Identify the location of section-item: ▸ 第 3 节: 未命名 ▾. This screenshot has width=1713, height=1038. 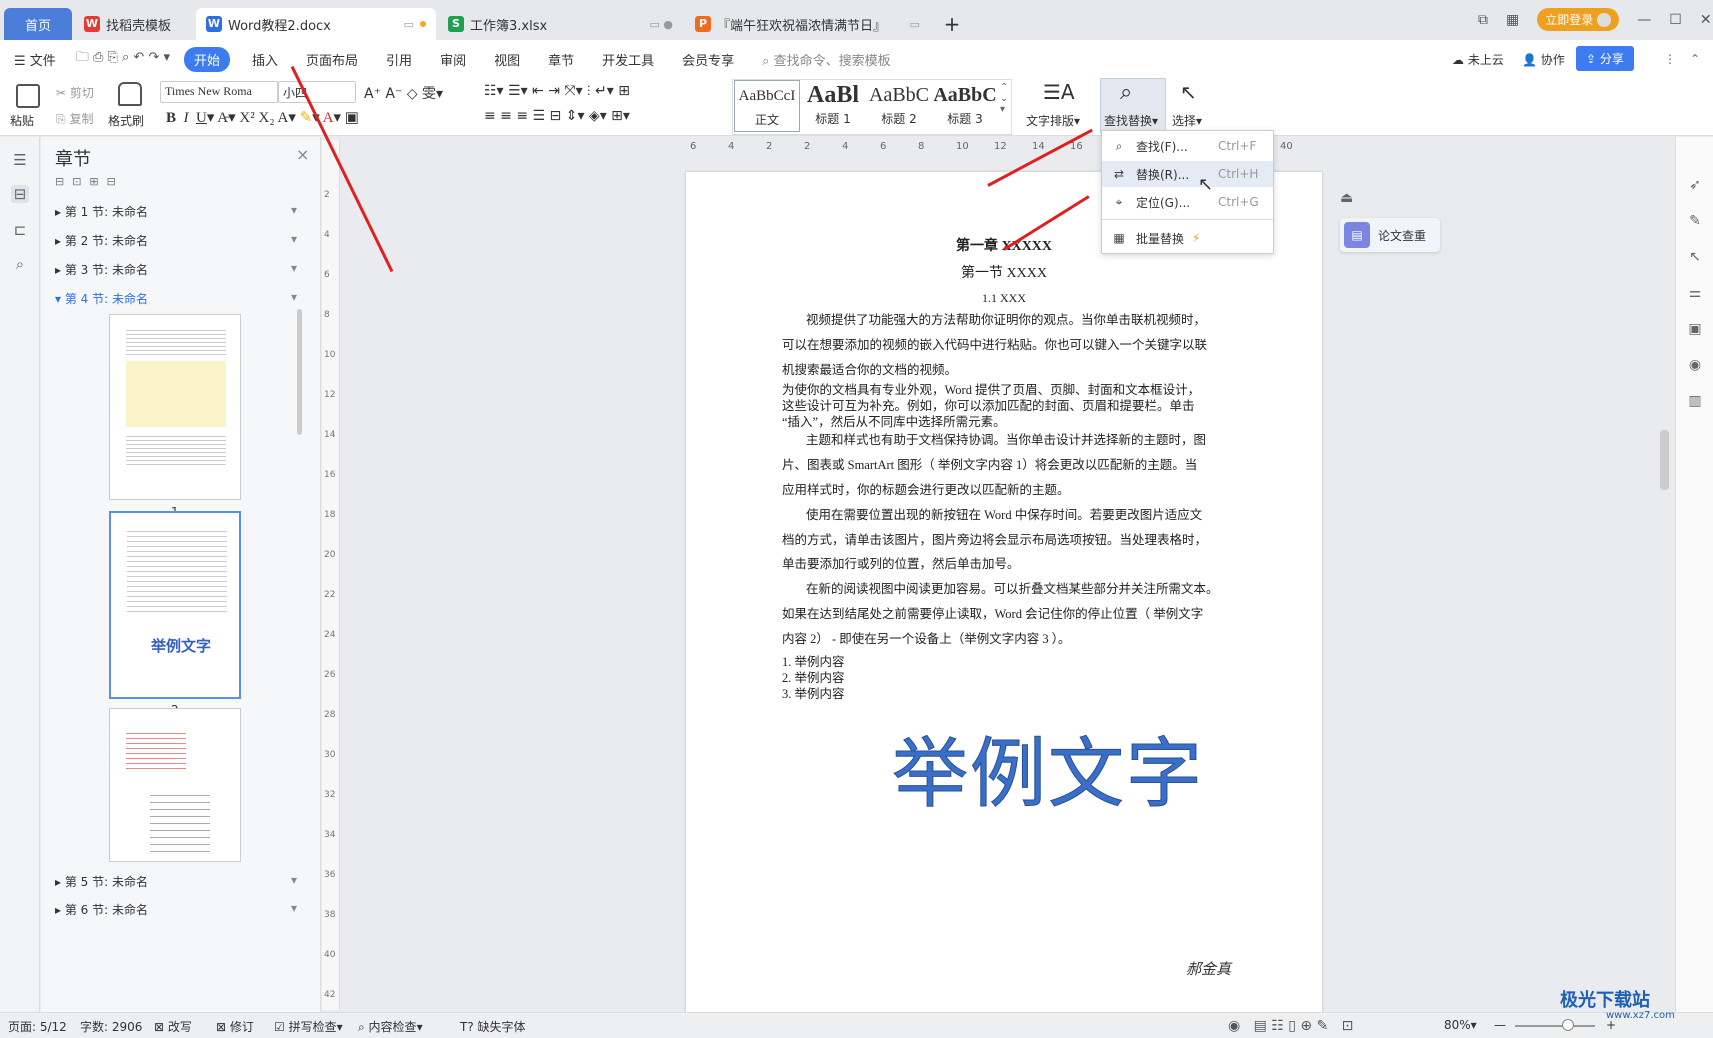
(176, 269).